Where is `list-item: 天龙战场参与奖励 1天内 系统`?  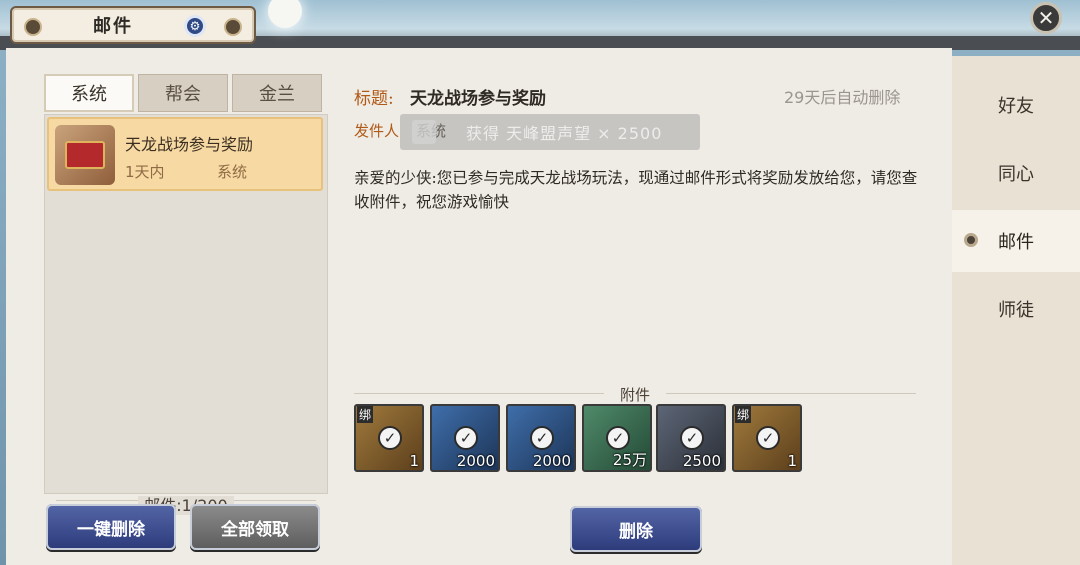 list-item: 天龙战场参与奖励 1天内 系统 is located at coordinates (185, 154).